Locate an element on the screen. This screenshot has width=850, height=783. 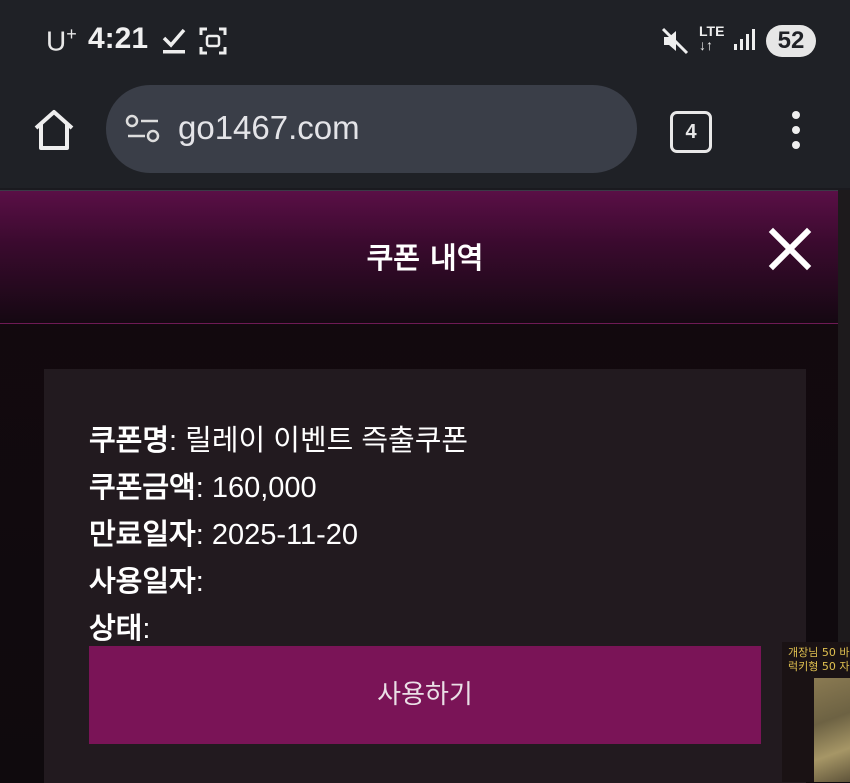
coupon-name-label: 쿠폰명 is located at coordinates (129, 440).